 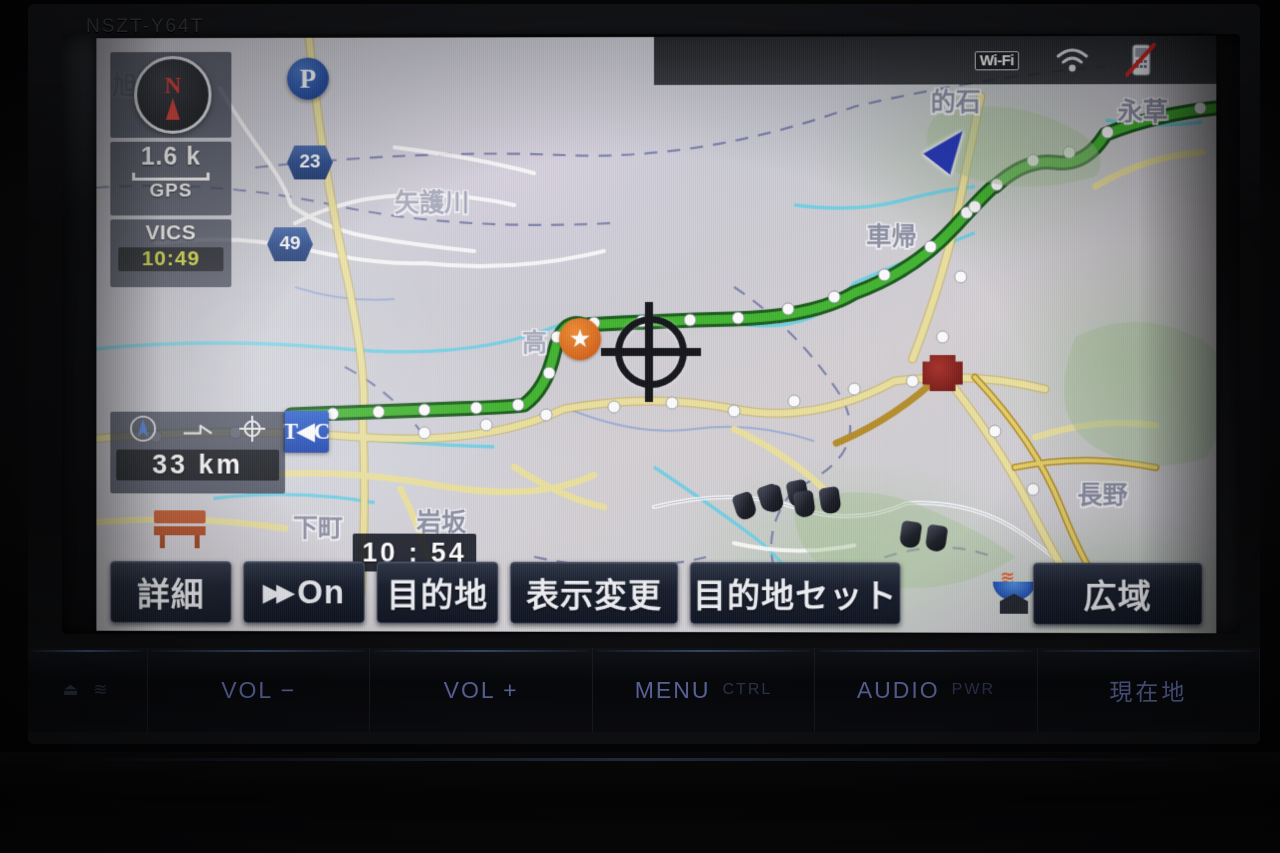 I want to click on map-scale-bar, so click(x=171, y=176).